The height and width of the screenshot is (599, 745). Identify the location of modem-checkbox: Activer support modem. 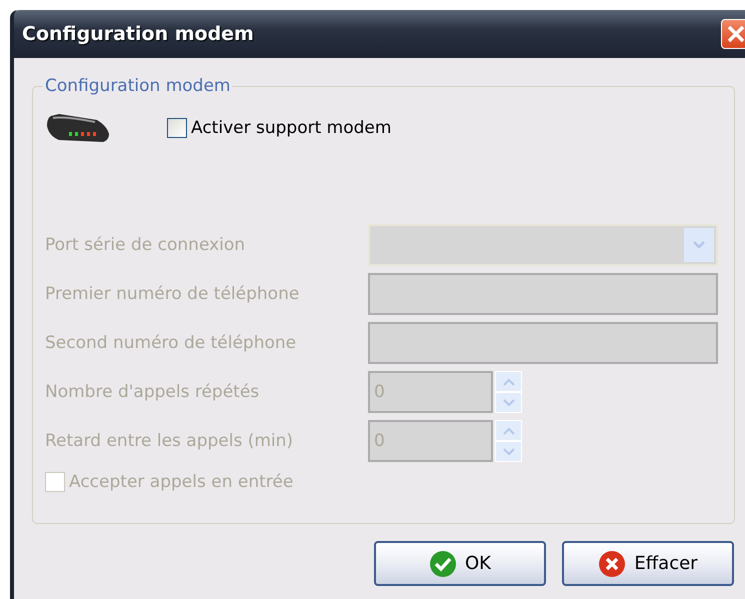
(279, 128).